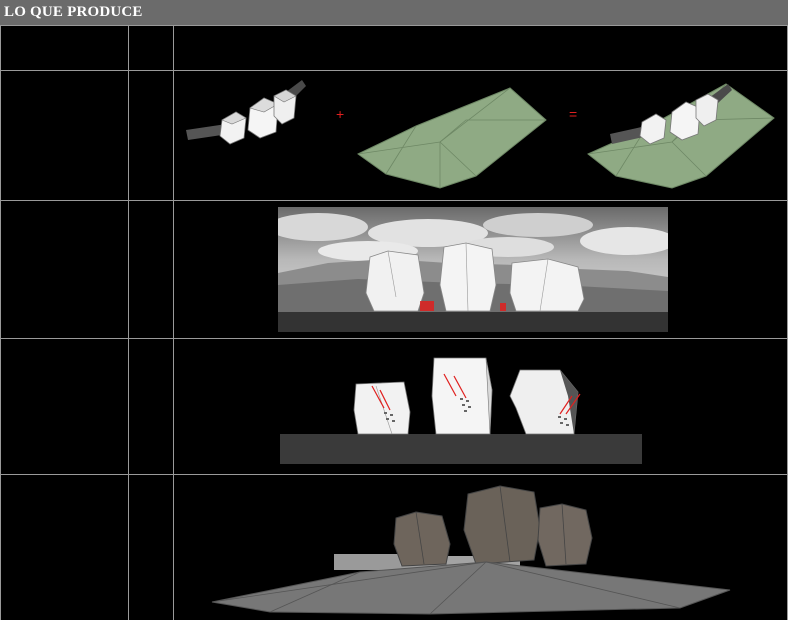 Image resolution: width=788 pixels, height=620 pixels. What do you see at coordinates (245, 114) in the screenshot?
I see `massing-volumes-diagram` at bounding box center [245, 114].